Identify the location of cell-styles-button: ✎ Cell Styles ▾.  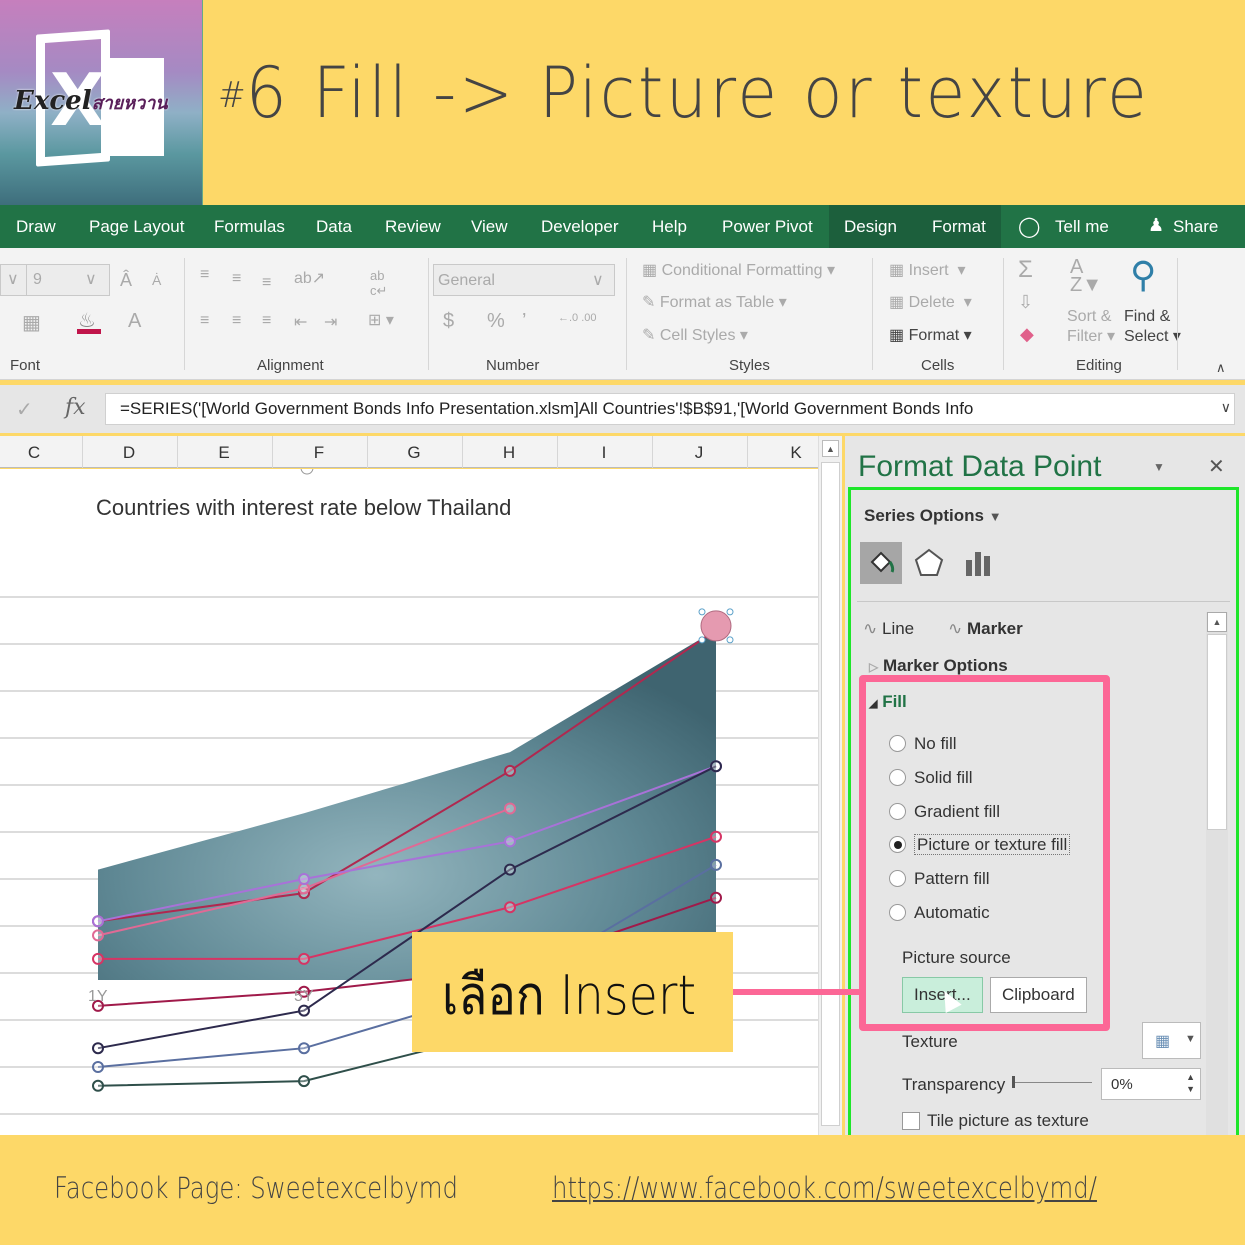
(695, 335).